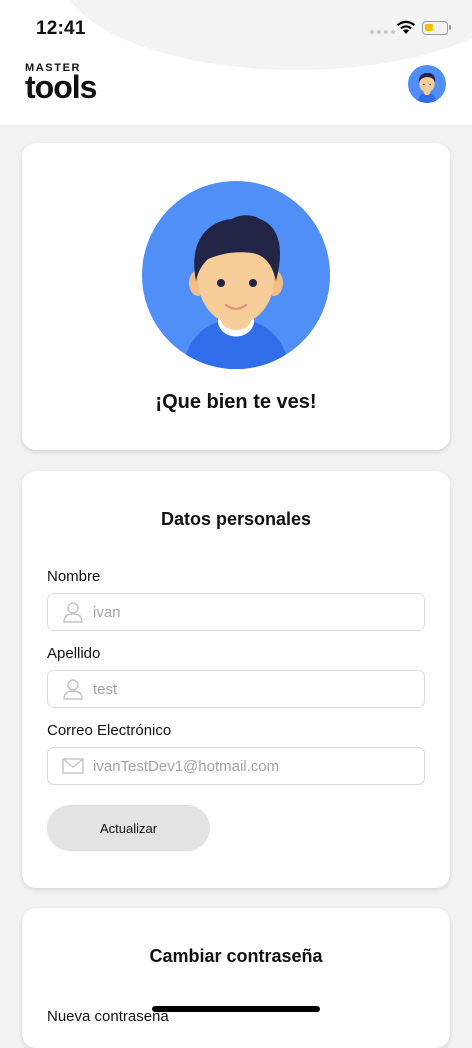 This screenshot has height=1048, width=472. What do you see at coordinates (74, 653) in the screenshot?
I see `lastname-label: Apellido` at bounding box center [74, 653].